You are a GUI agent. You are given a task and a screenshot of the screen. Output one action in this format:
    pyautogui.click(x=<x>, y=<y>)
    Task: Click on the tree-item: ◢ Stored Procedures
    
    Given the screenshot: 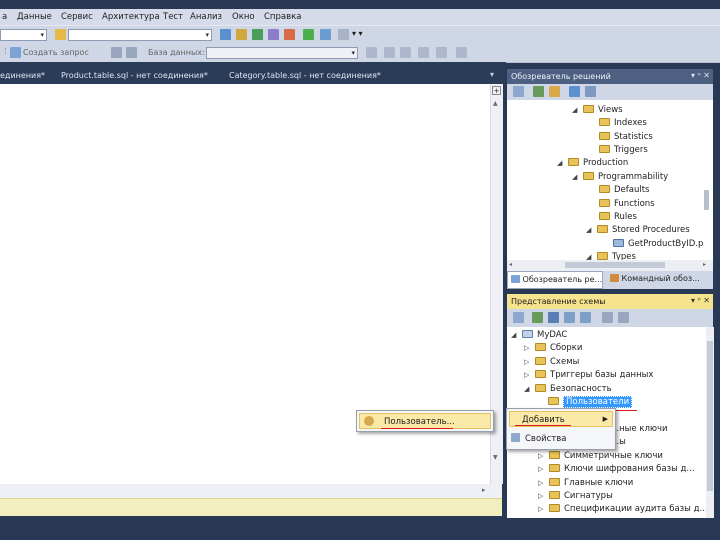 What is the action you would take?
    pyautogui.click(x=638, y=230)
    